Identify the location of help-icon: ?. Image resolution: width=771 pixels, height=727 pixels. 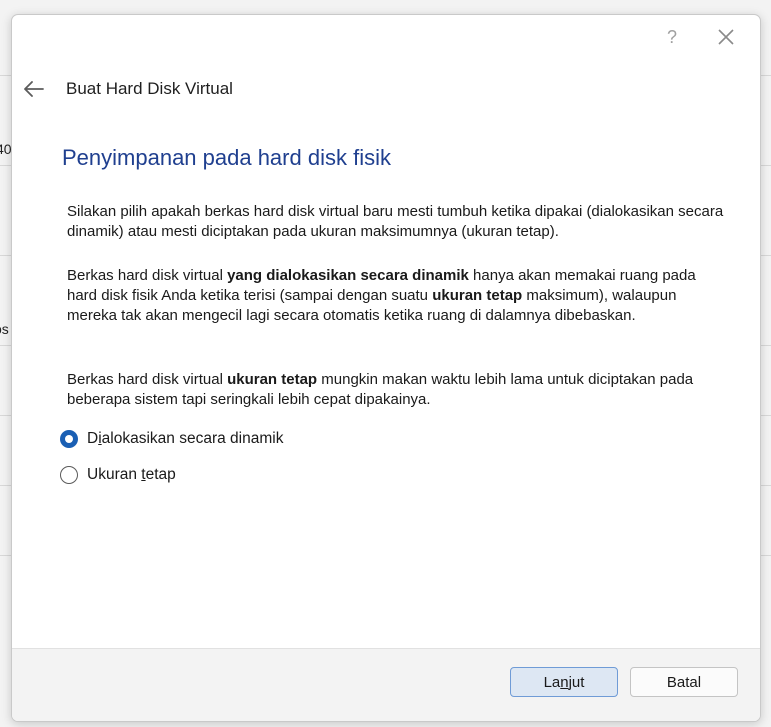
(671, 36).